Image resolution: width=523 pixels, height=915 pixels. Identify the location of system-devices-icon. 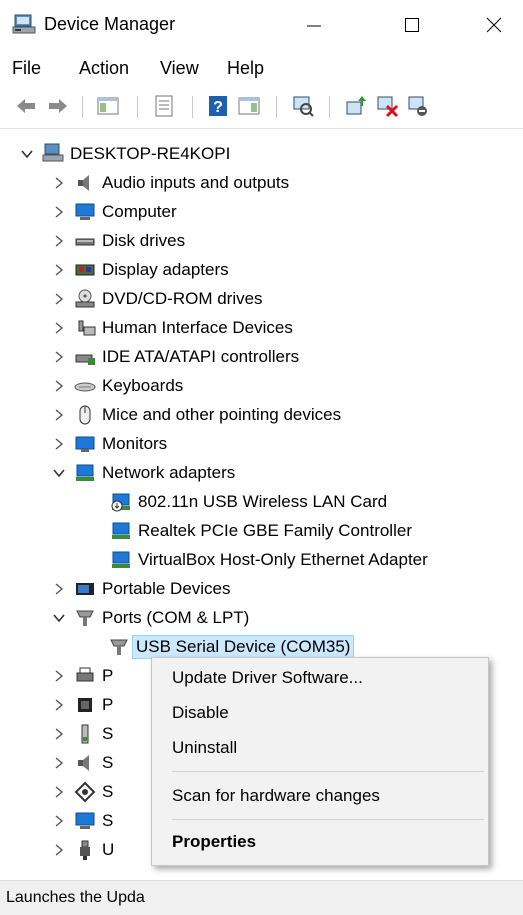
(85, 820).